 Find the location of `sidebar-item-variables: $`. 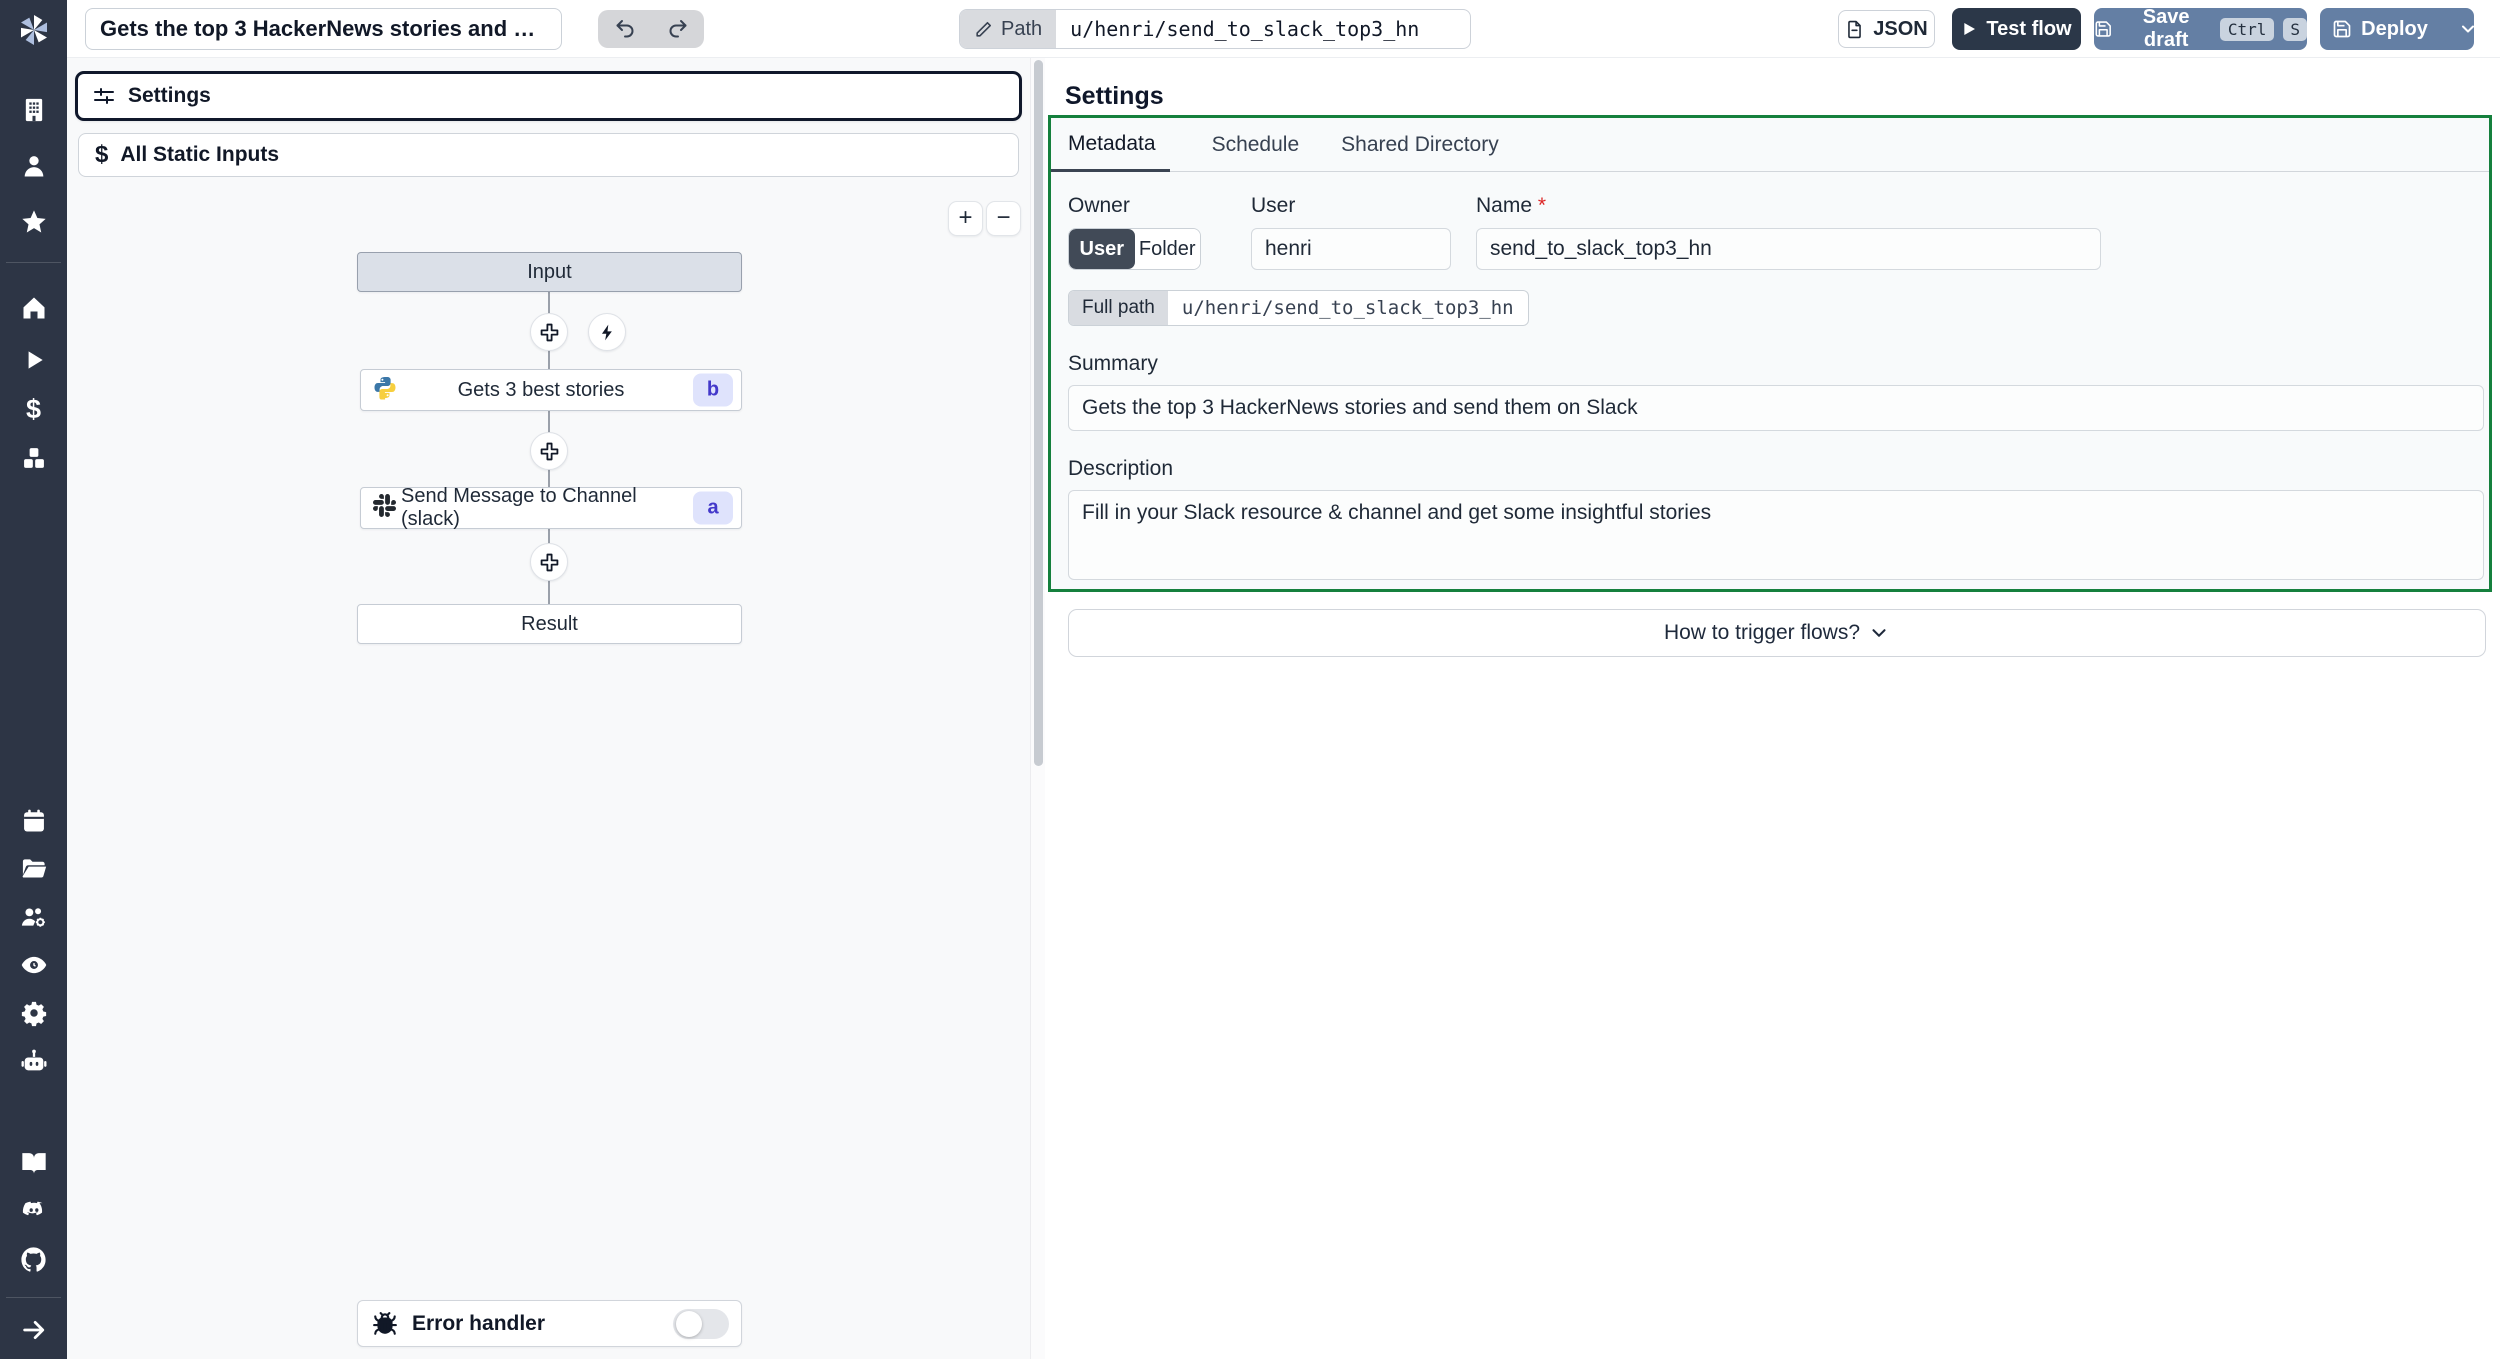

sidebar-item-variables: $ is located at coordinates (34, 409).